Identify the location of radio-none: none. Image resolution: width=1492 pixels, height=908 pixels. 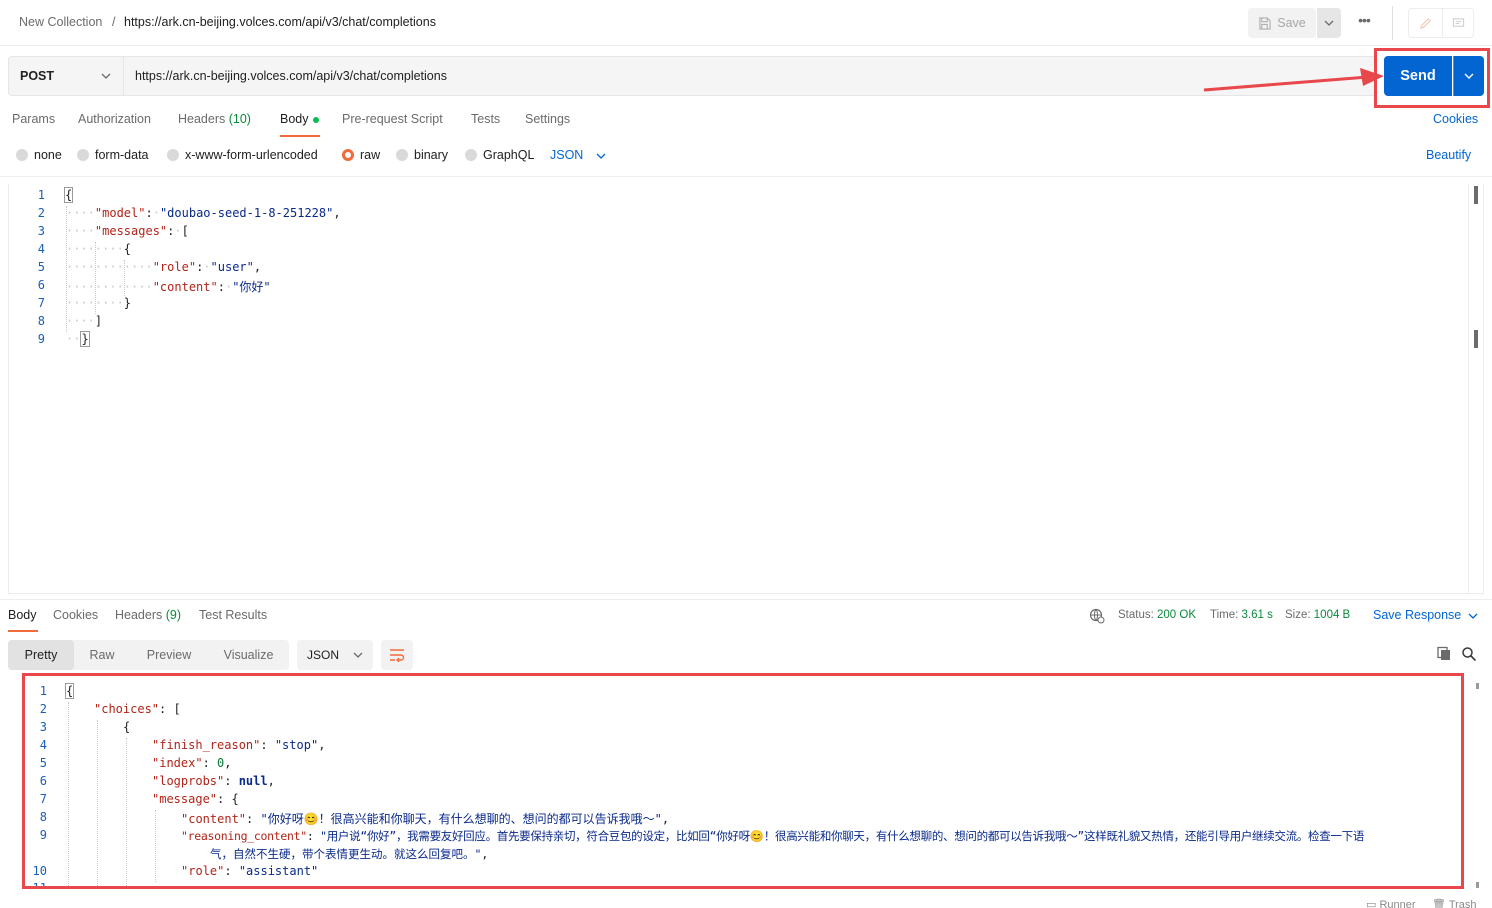
(39, 155).